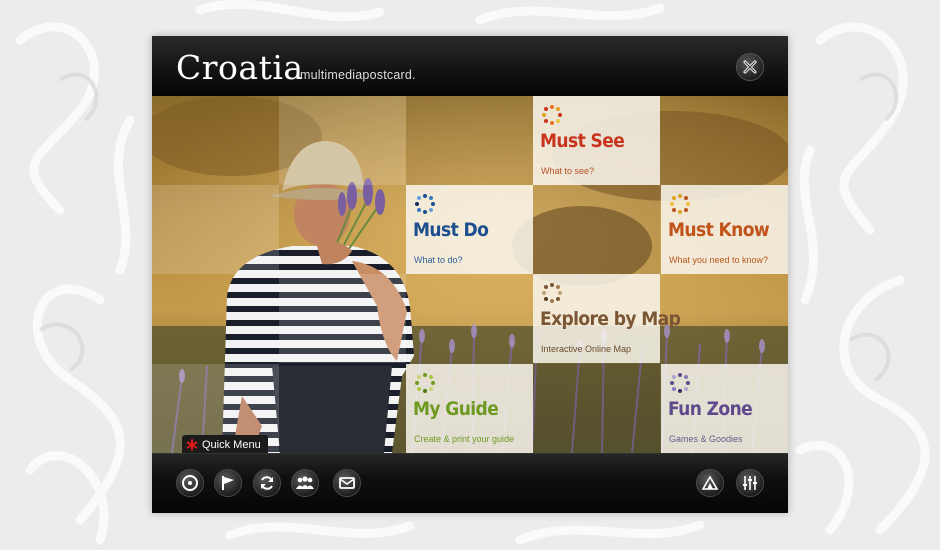 This screenshot has width=940, height=550. I want to click on tile-title: Explore by Map, so click(610, 319).